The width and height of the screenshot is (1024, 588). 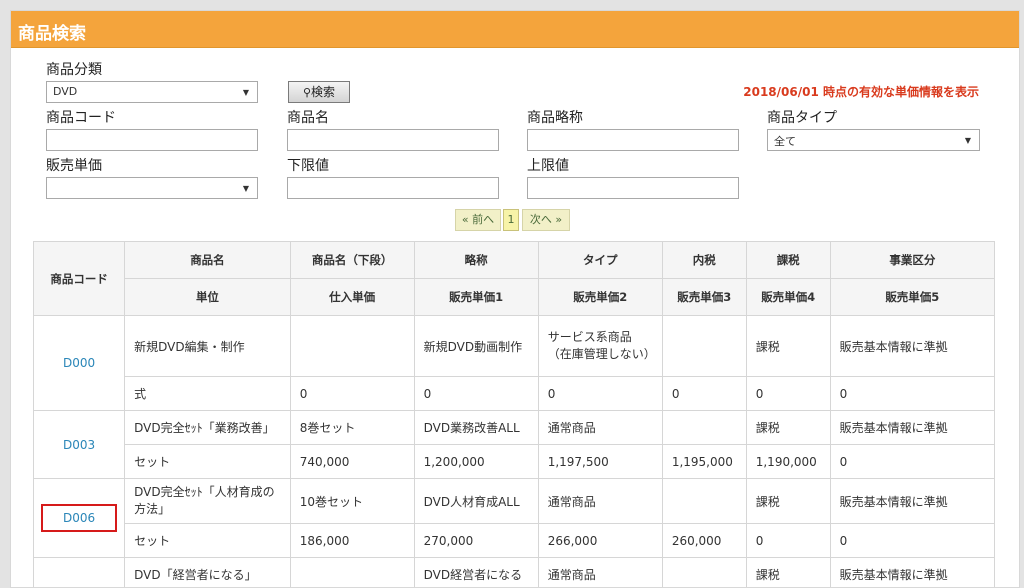 What do you see at coordinates (600, 346) in the screenshot?
I see `table-cell: サービス系商品（在庫管理しない）` at bounding box center [600, 346].